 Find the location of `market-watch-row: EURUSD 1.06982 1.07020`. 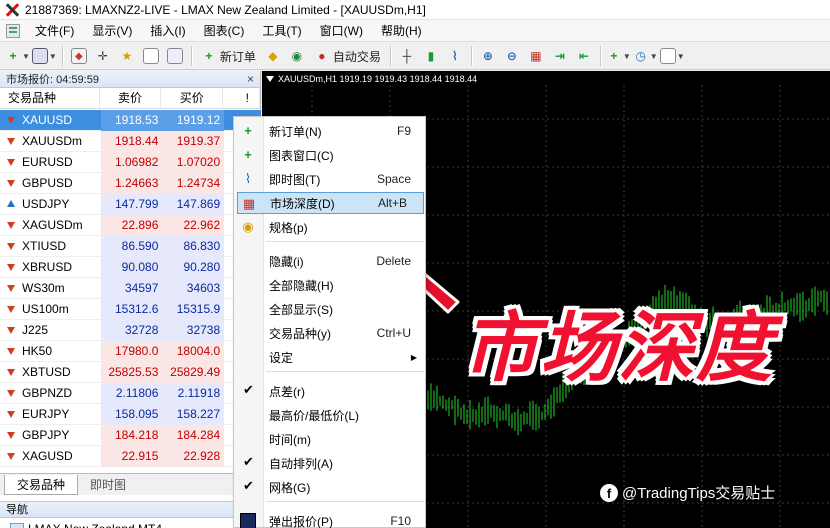

market-watch-row: EURUSD 1.06982 1.07020 is located at coordinates (130, 162).